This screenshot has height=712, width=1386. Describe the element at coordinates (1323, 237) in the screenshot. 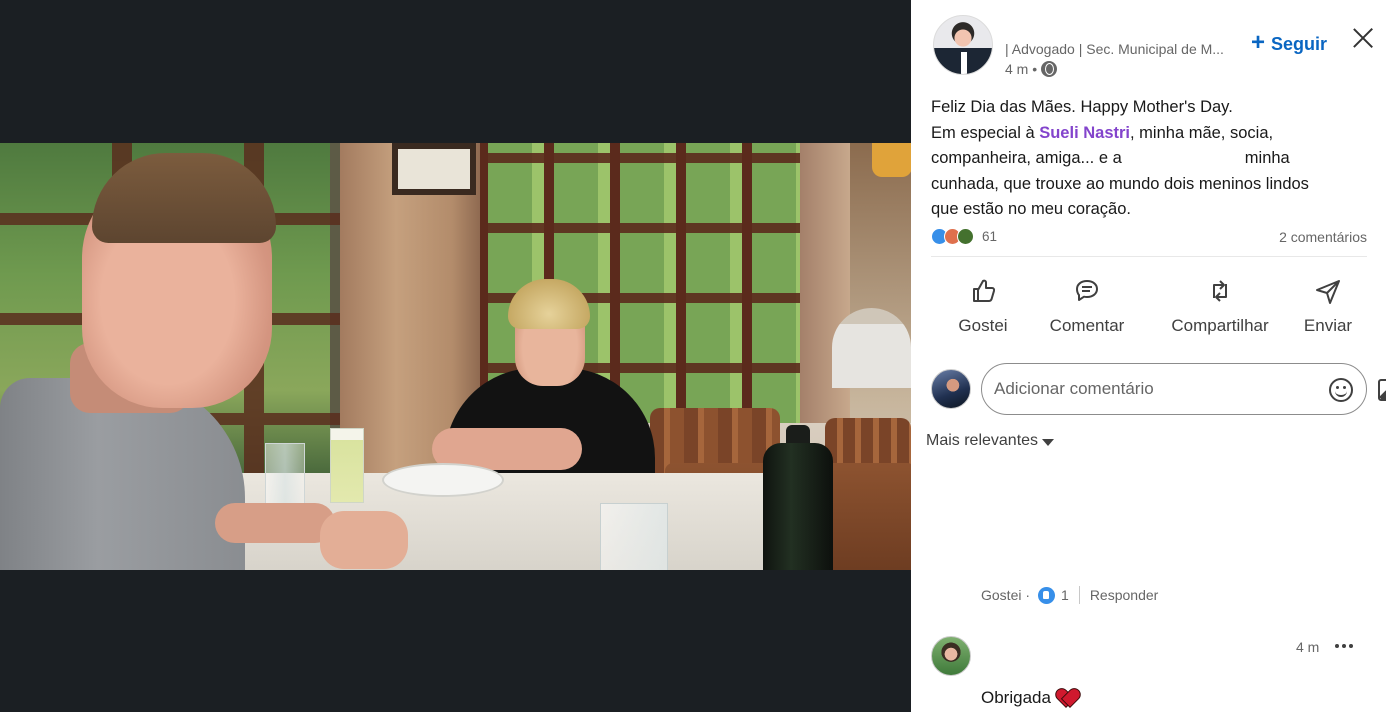

I see `comments-count: 2 comentários` at that location.